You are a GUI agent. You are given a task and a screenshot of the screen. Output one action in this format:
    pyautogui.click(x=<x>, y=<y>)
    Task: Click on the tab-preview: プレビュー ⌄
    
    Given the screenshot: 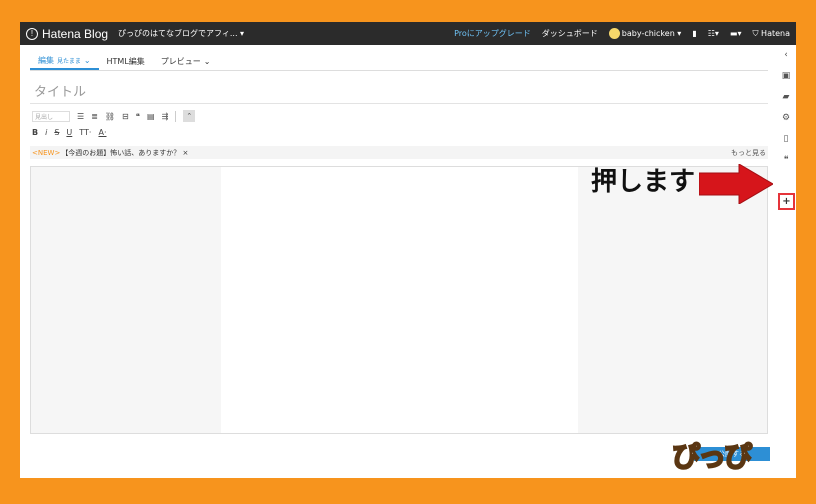 What is the action you would take?
    pyautogui.click(x=186, y=61)
    